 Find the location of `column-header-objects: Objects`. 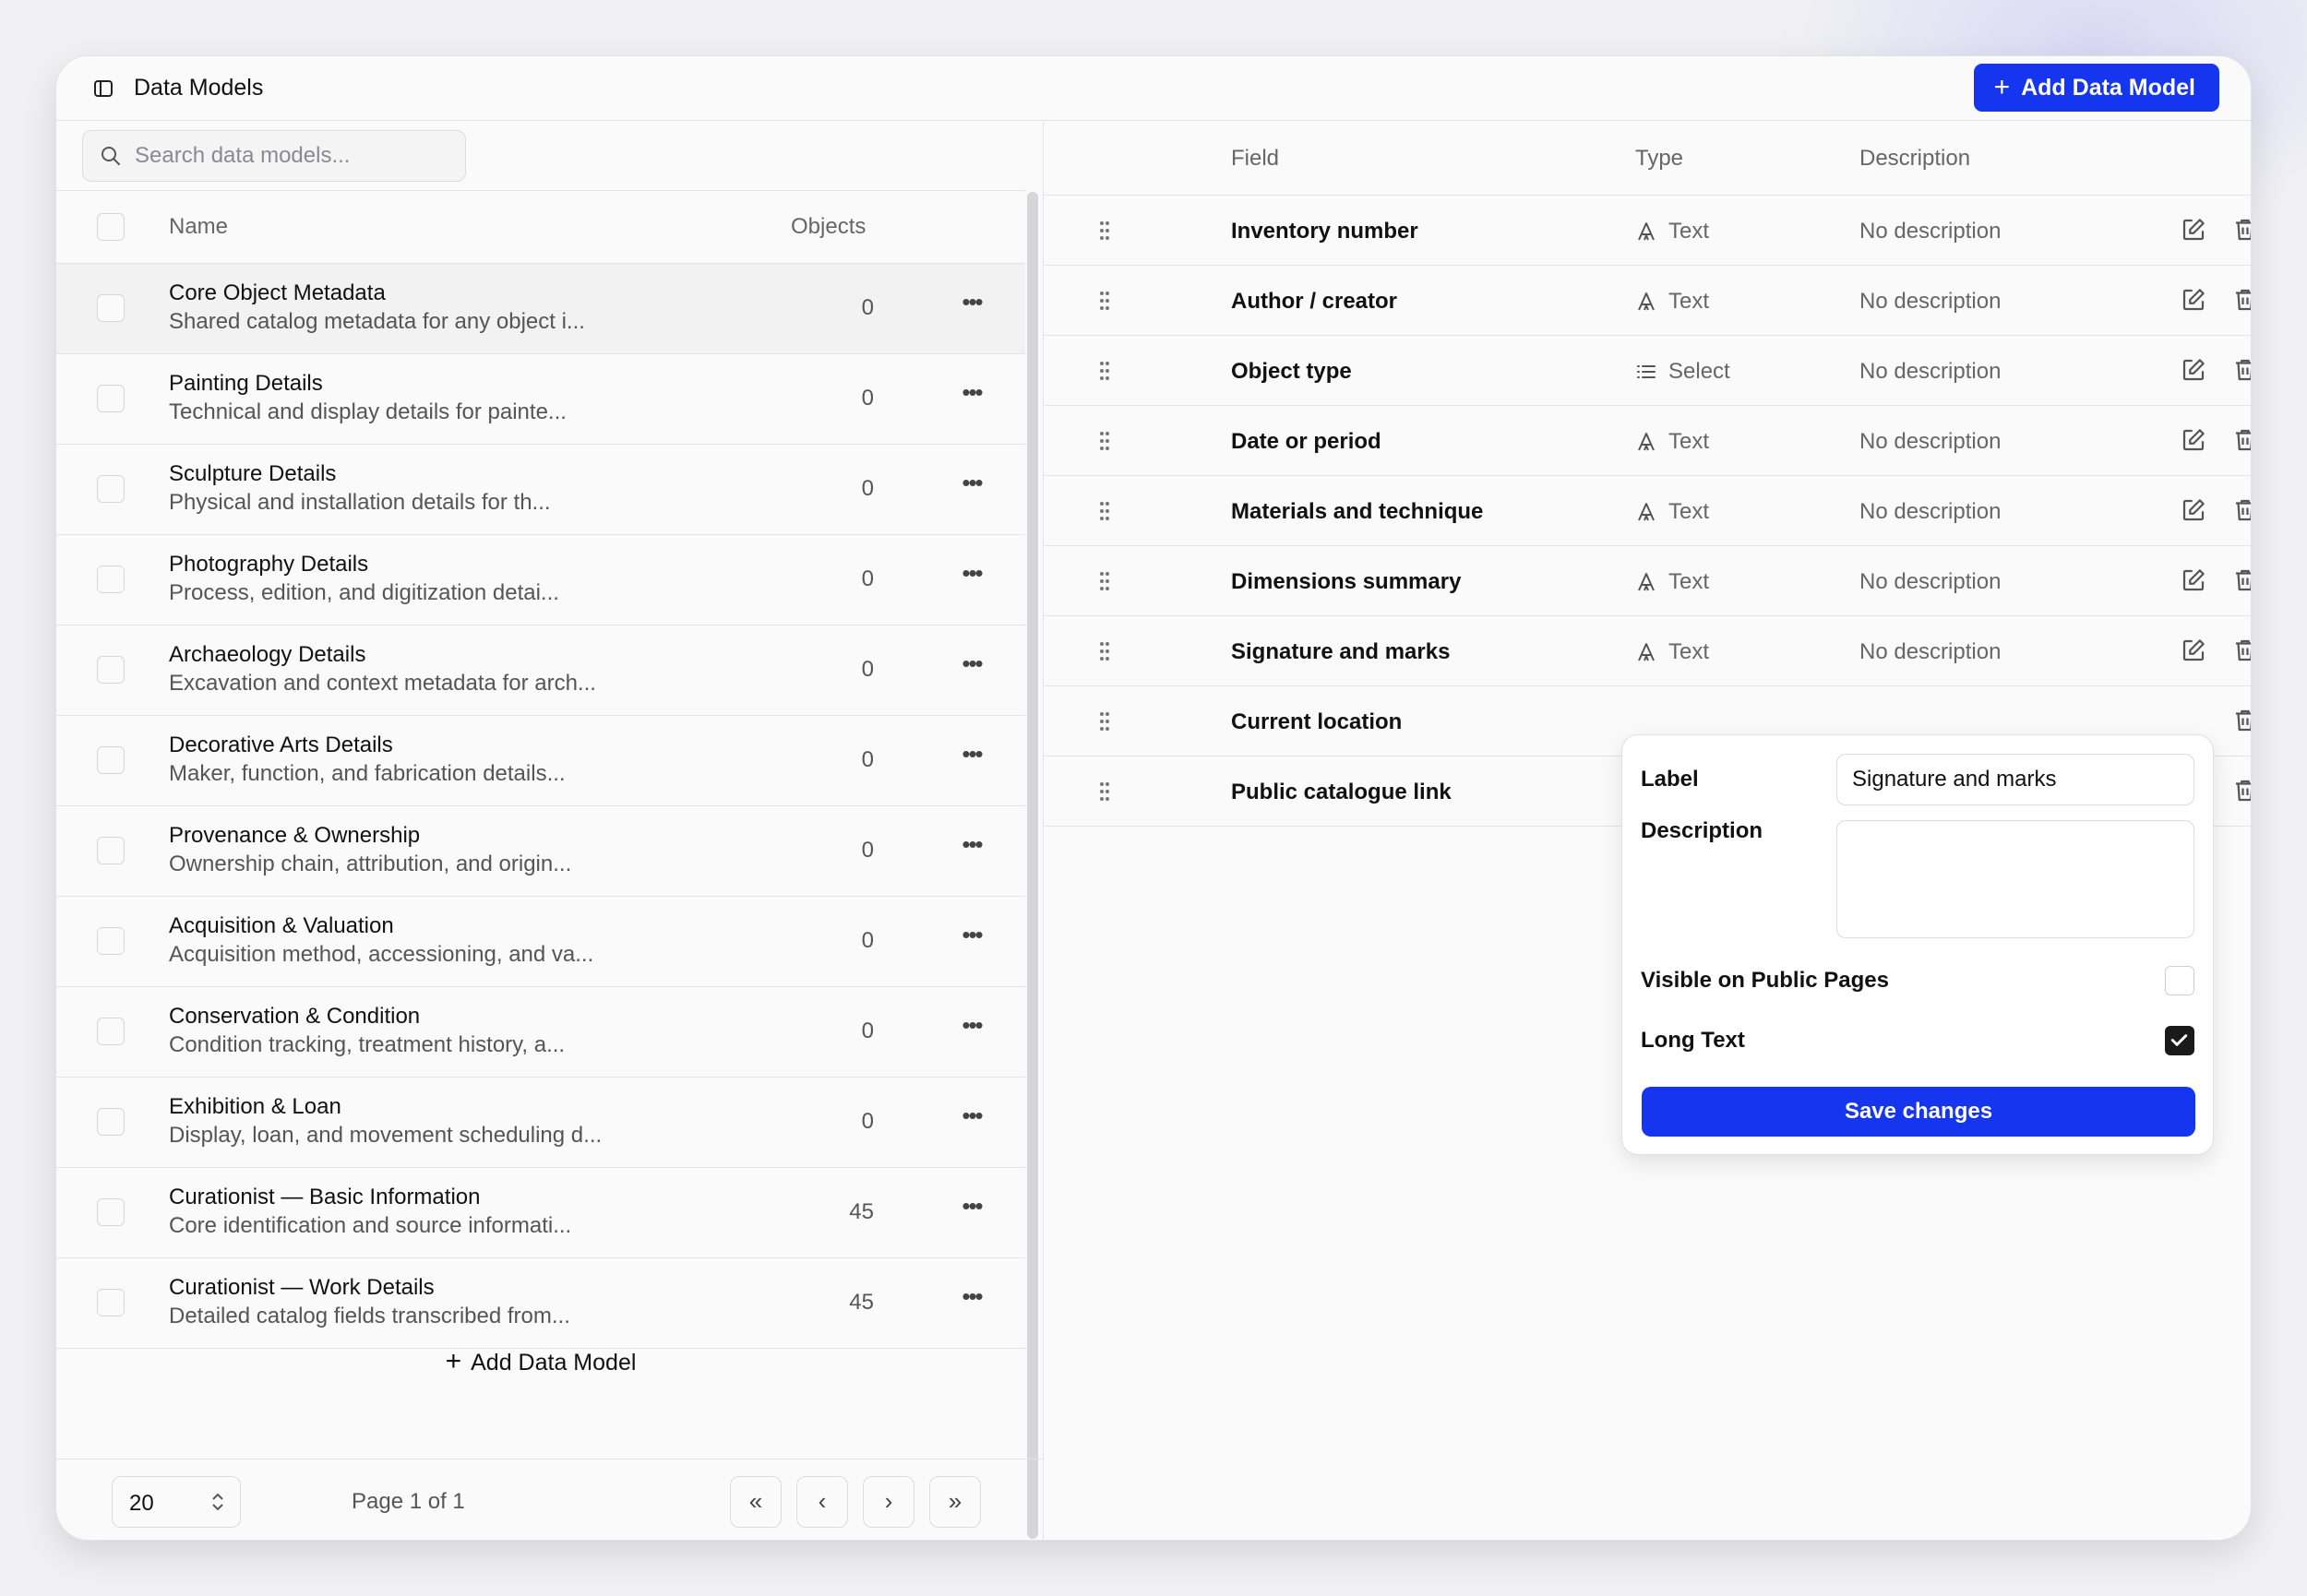

column-header-objects: Objects is located at coordinates (829, 226).